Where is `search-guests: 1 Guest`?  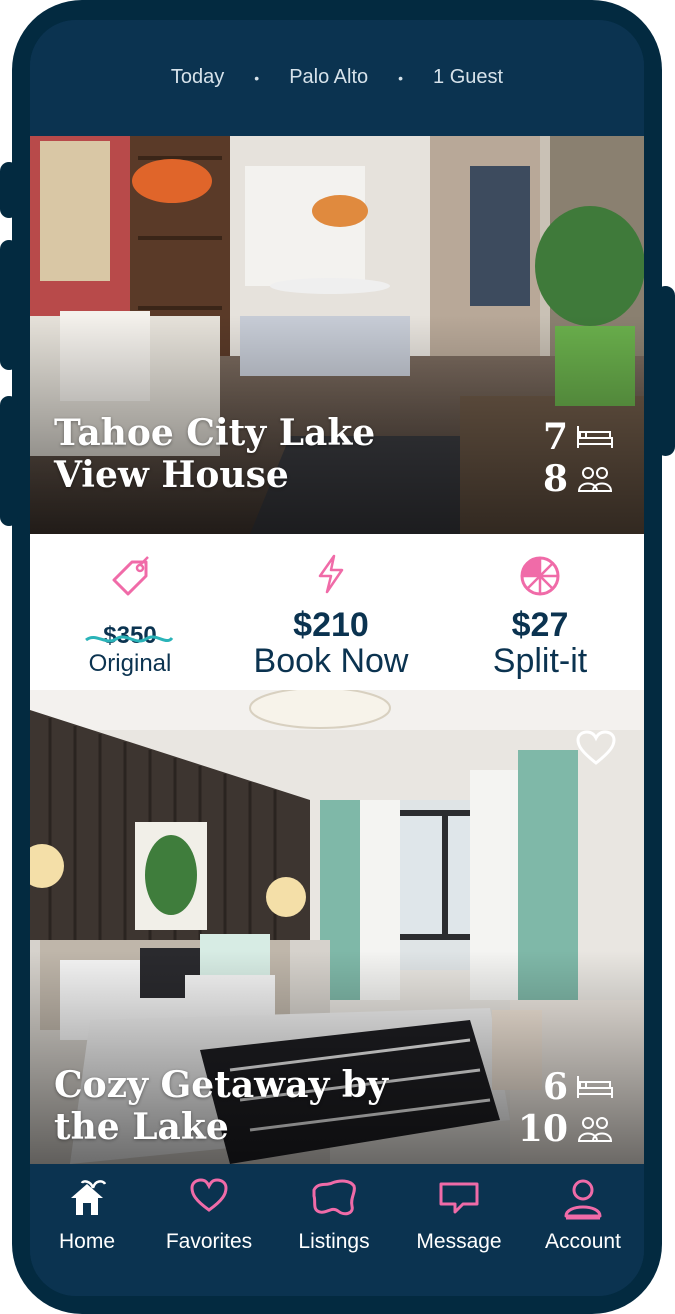 search-guests: 1 Guest is located at coordinates (468, 77).